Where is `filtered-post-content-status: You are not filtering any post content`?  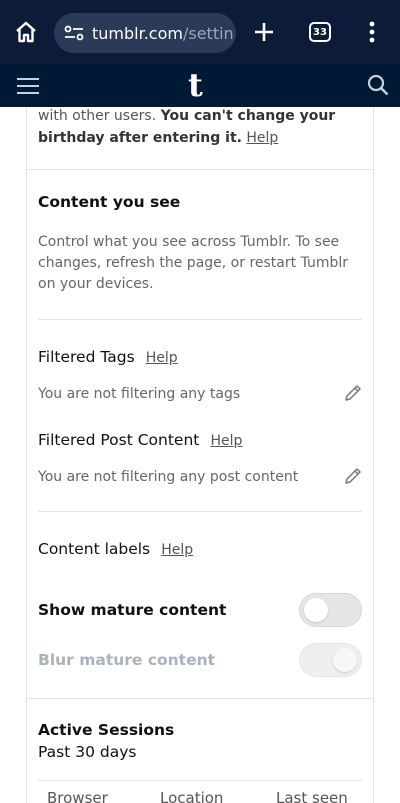
filtered-post-content-status: You are not filtering any post content is located at coordinates (168, 477).